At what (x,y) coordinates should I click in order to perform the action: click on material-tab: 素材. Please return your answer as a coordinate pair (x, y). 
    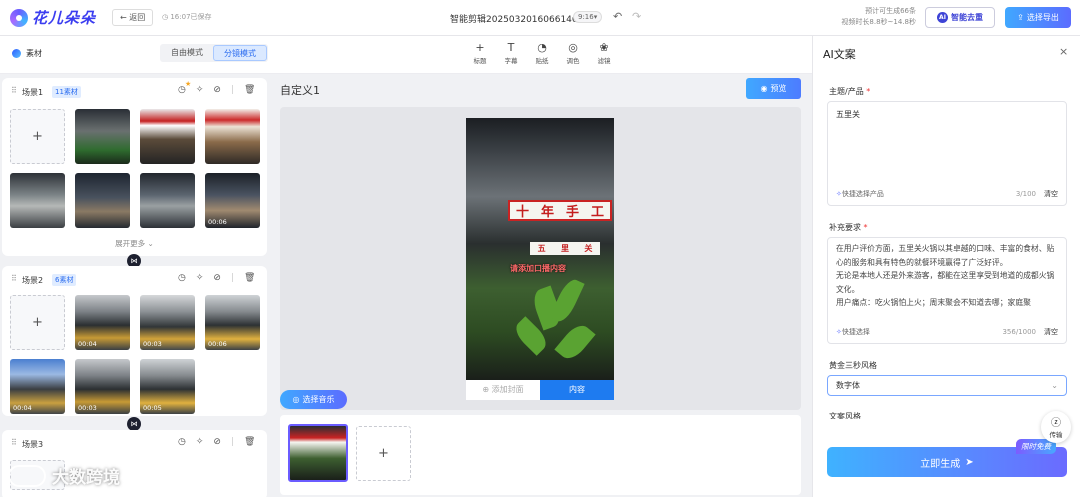
    Looking at the image, I should click on (27, 53).